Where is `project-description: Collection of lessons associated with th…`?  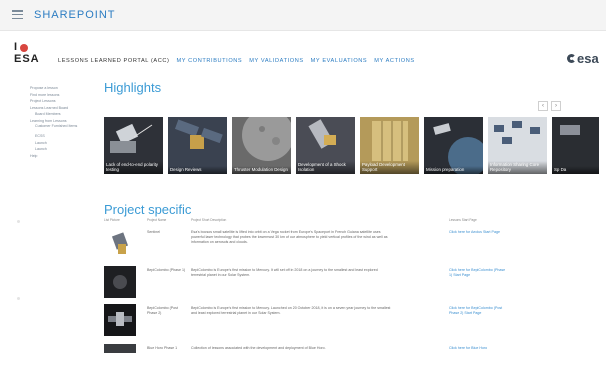
project-description: Collection of lessons associated with th… is located at coordinates (258, 348).